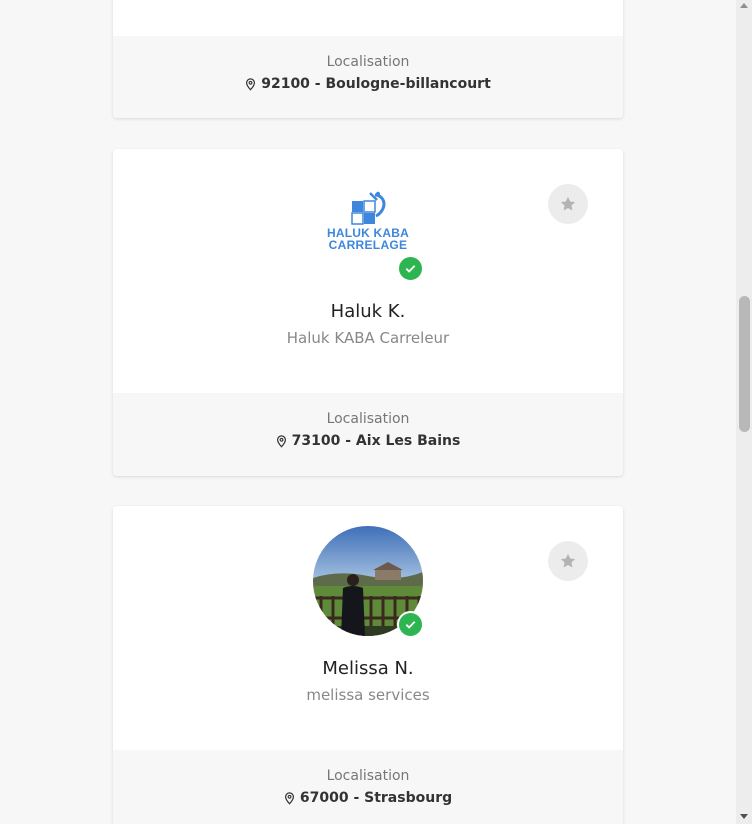 The image size is (752, 824). Describe the element at coordinates (368, 18) in the screenshot. I see `card-body` at that location.